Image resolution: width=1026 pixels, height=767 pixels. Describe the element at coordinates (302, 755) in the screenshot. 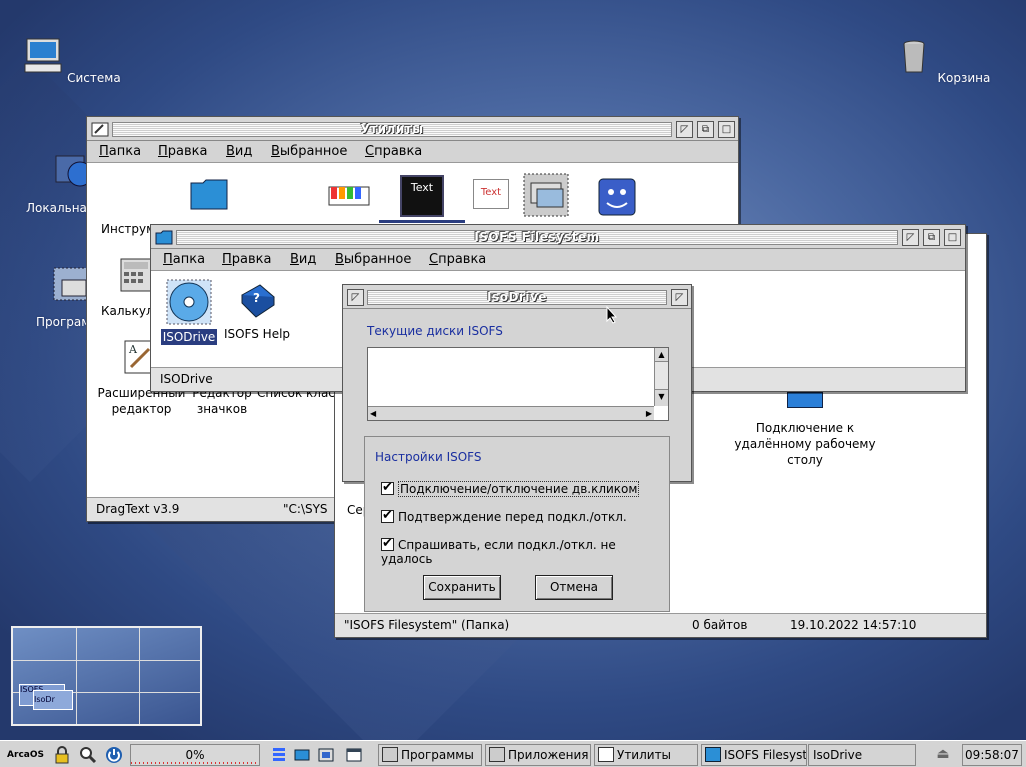

I see `drives-icon` at that location.